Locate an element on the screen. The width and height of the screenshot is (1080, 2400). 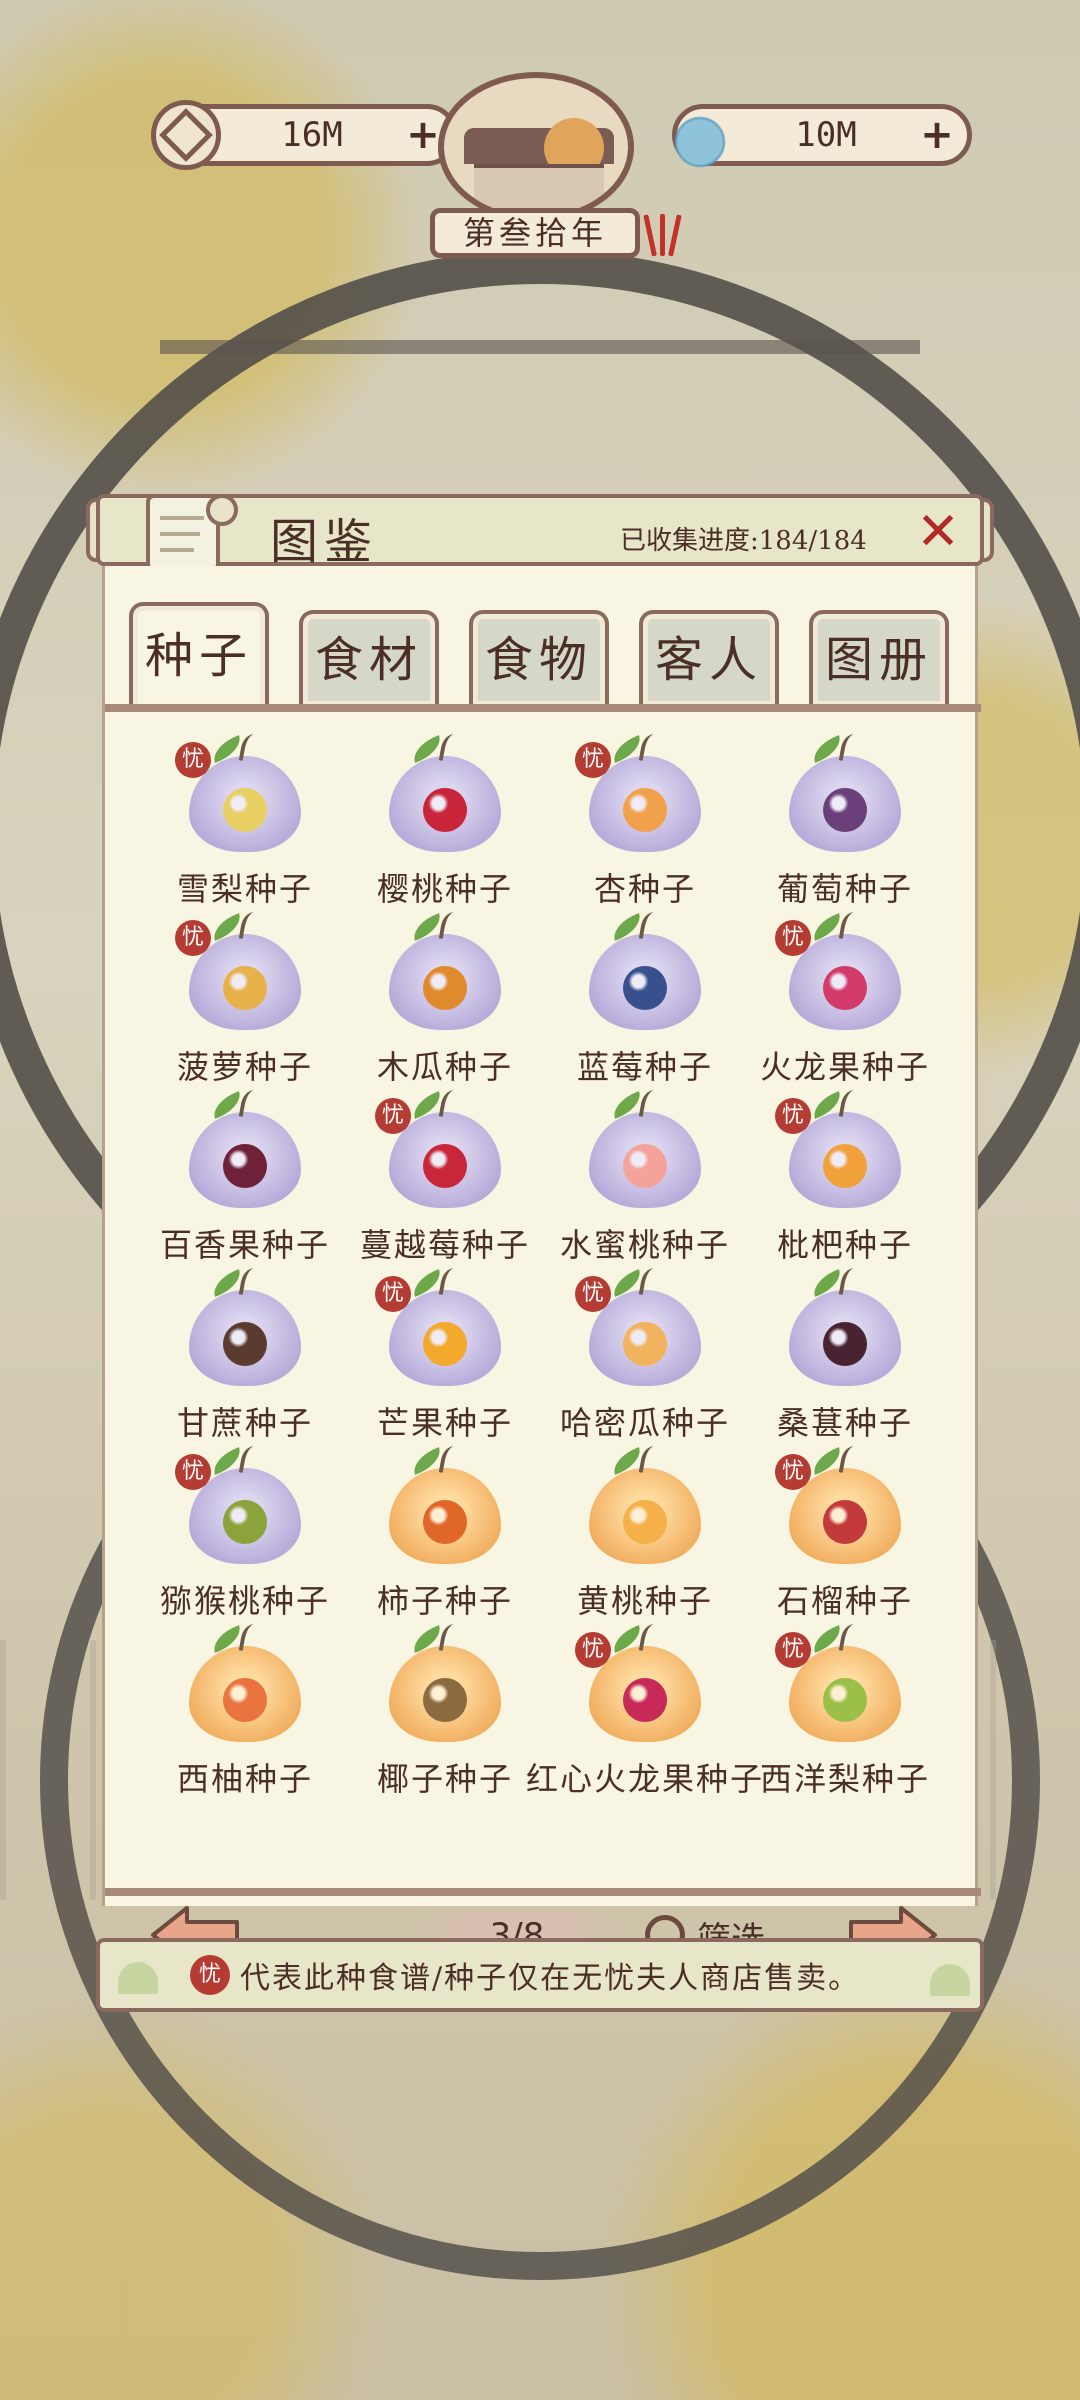
seed-item: 桑葚种子 is located at coordinates (845, 1357).